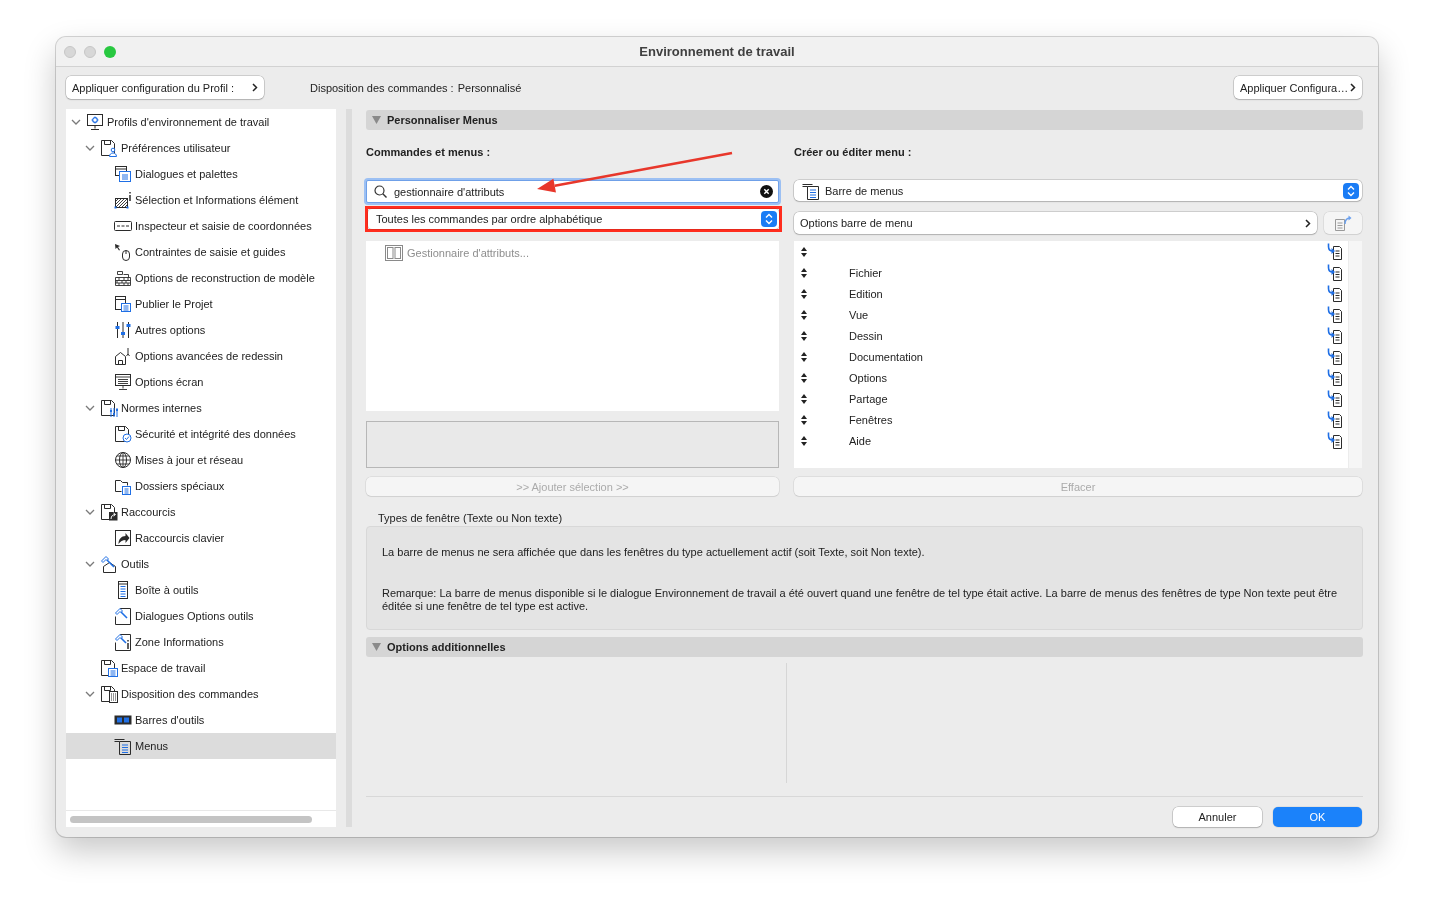 The width and height of the screenshot is (1433, 911). Describe the element at coordinates (201, 642) in the screenshot. I see `tree-item: Zone Informations` at that location.